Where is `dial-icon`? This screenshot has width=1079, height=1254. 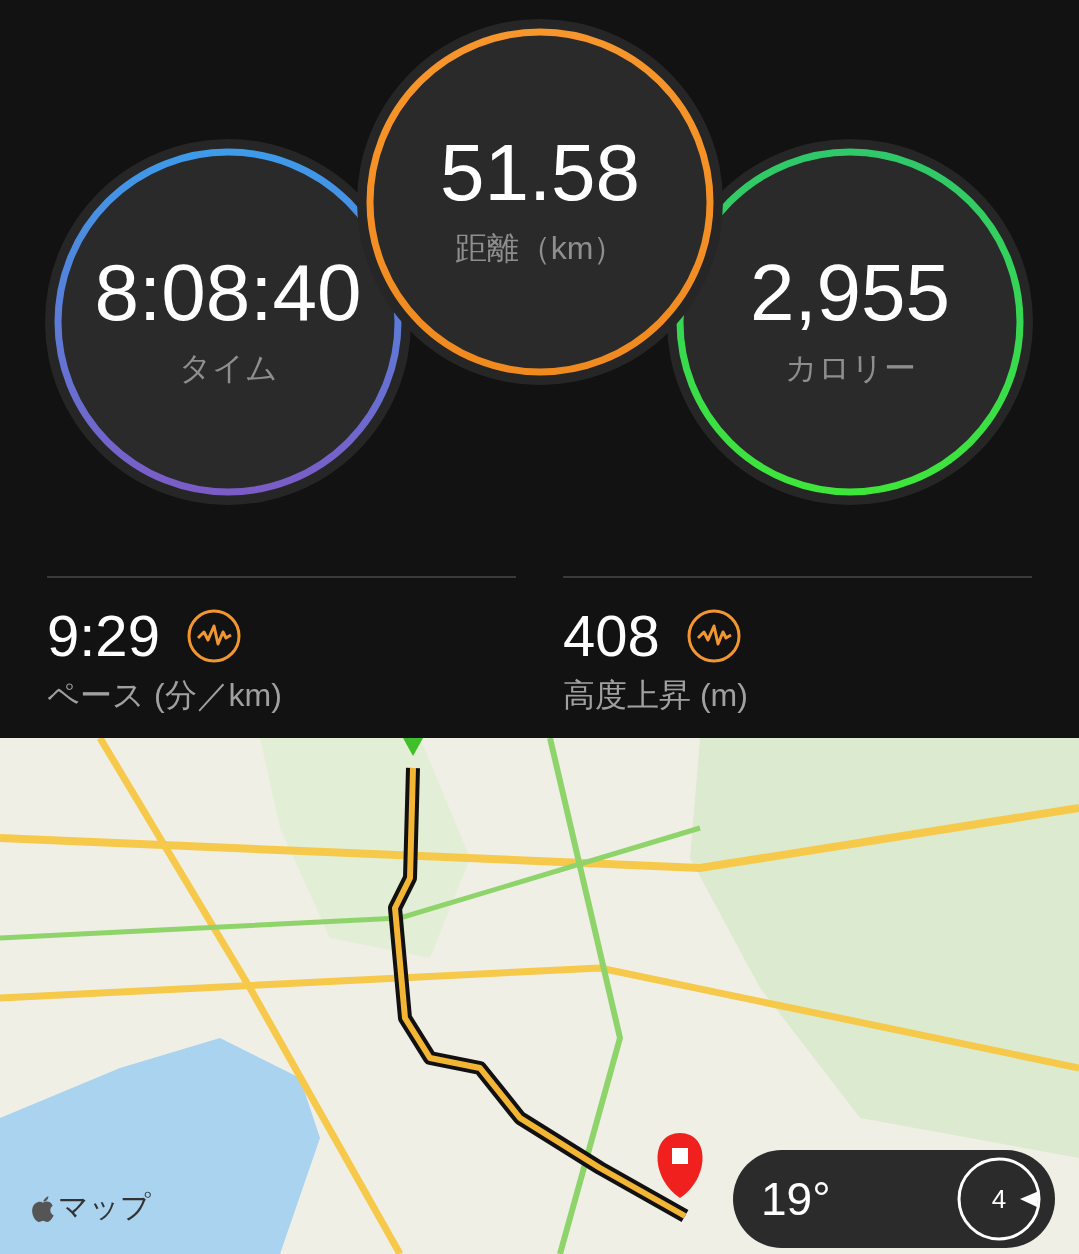 dial-icon is located at coordinates (999, 1199).